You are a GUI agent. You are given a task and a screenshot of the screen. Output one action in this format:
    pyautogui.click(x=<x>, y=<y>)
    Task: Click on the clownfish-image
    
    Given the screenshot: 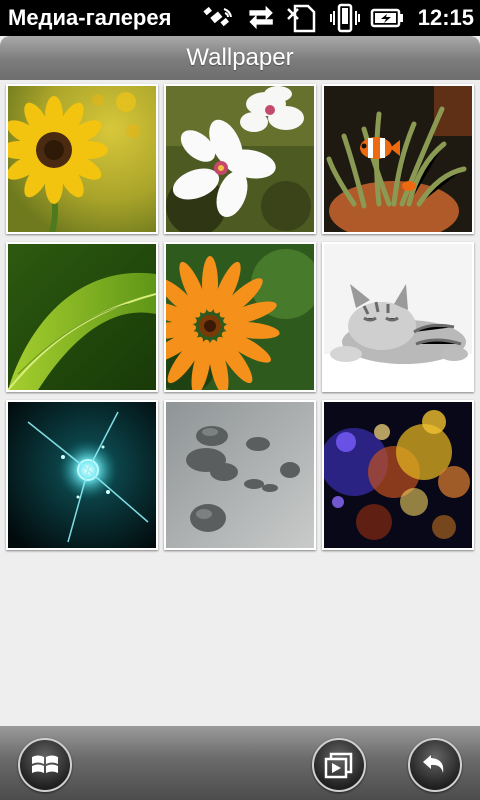 What is the action you would take?
    pyautogui.click(x=398, y=159)
    